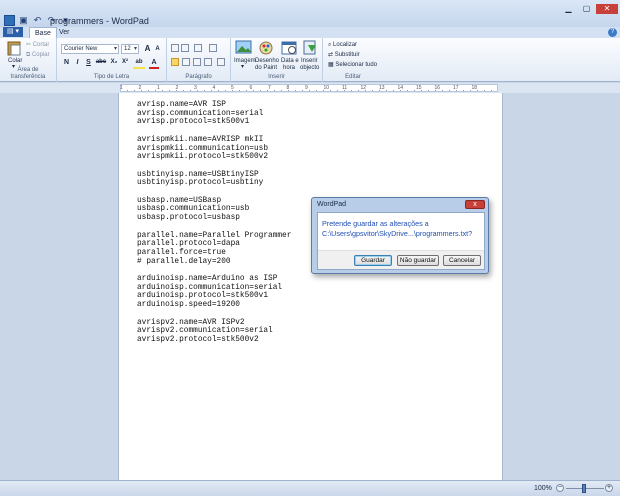 The image size is (620, 496). I want to click on document-line: avrispv2.name=AVR ISPv2, so click(191, 322).